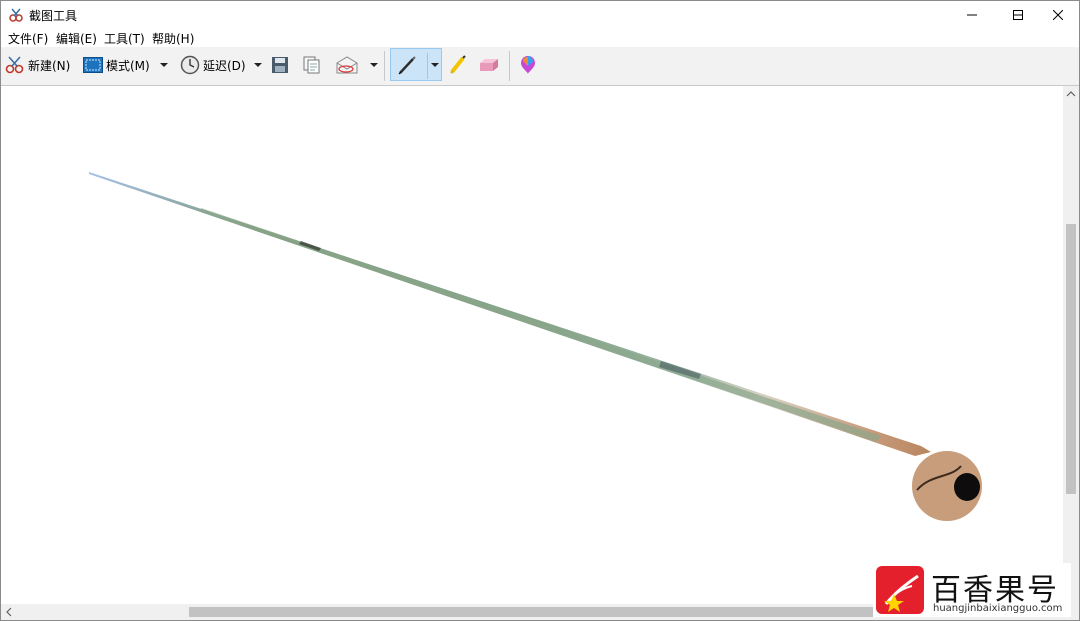 The width and height of the screenshot is (1080, 621). I want to click on mode-button: 模式(M), so click(116, 65).